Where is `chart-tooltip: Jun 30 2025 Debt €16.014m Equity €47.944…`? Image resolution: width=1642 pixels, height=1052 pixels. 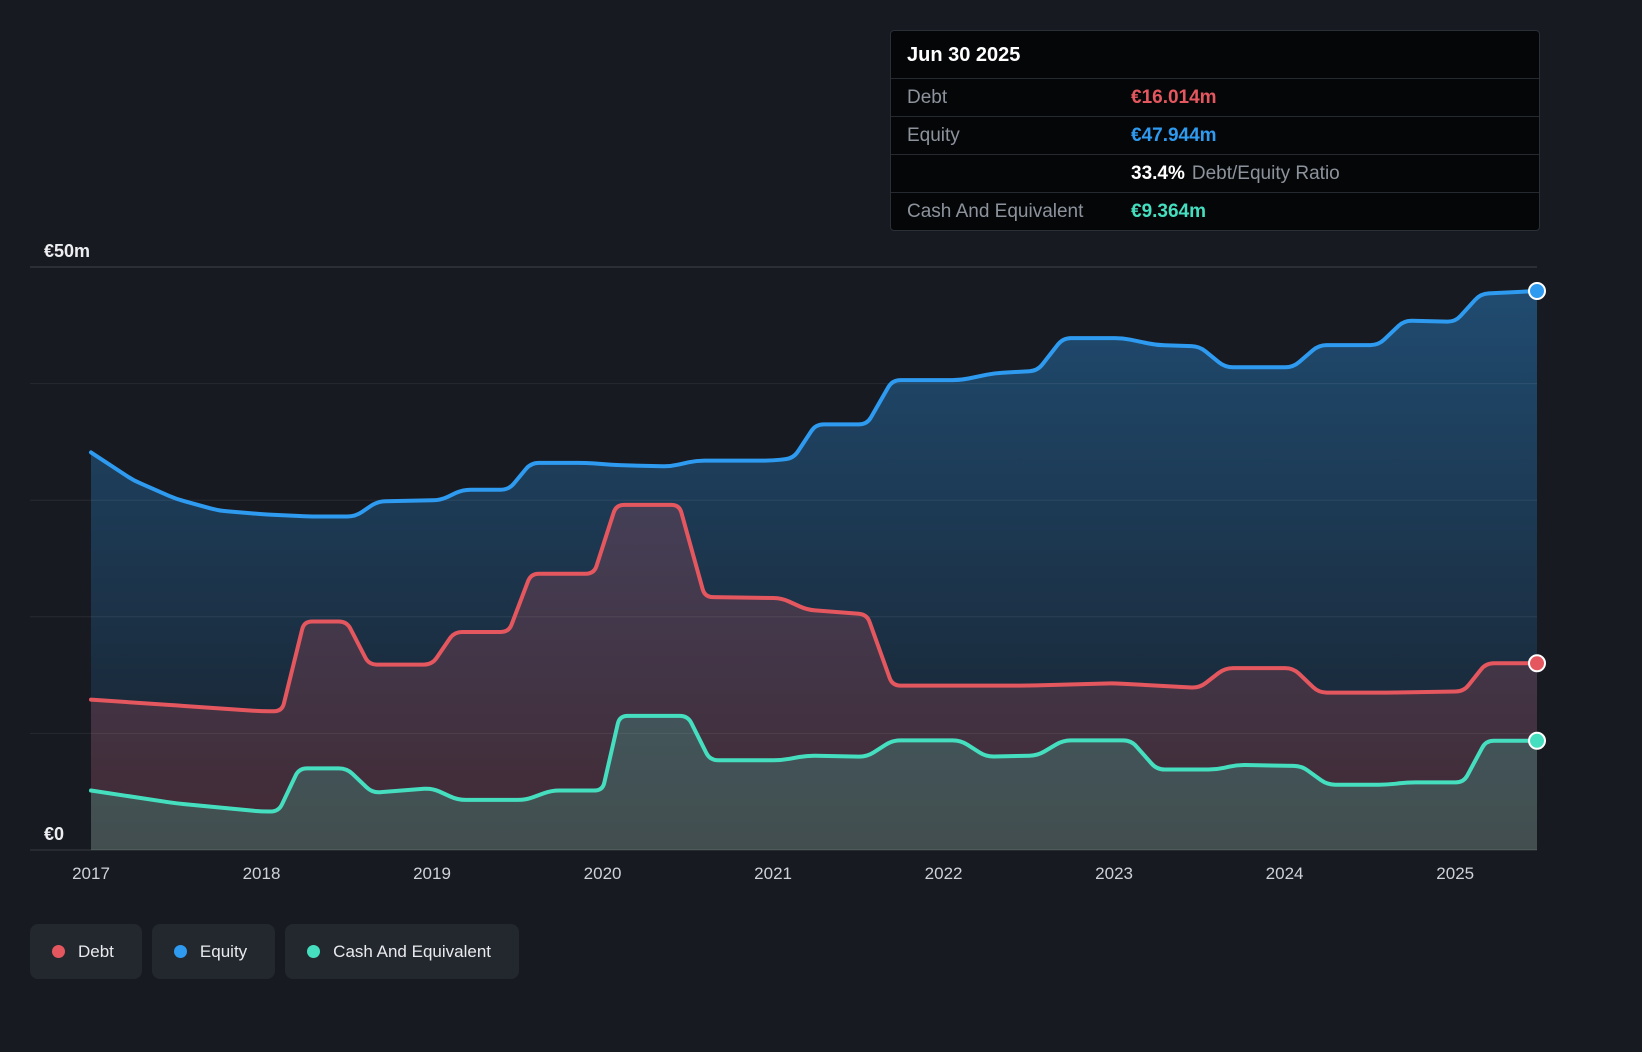
chart-tooltip: Jun 30 2025 Debt €16.014m Equity €47.944… is located at coordinates (1215, 130).